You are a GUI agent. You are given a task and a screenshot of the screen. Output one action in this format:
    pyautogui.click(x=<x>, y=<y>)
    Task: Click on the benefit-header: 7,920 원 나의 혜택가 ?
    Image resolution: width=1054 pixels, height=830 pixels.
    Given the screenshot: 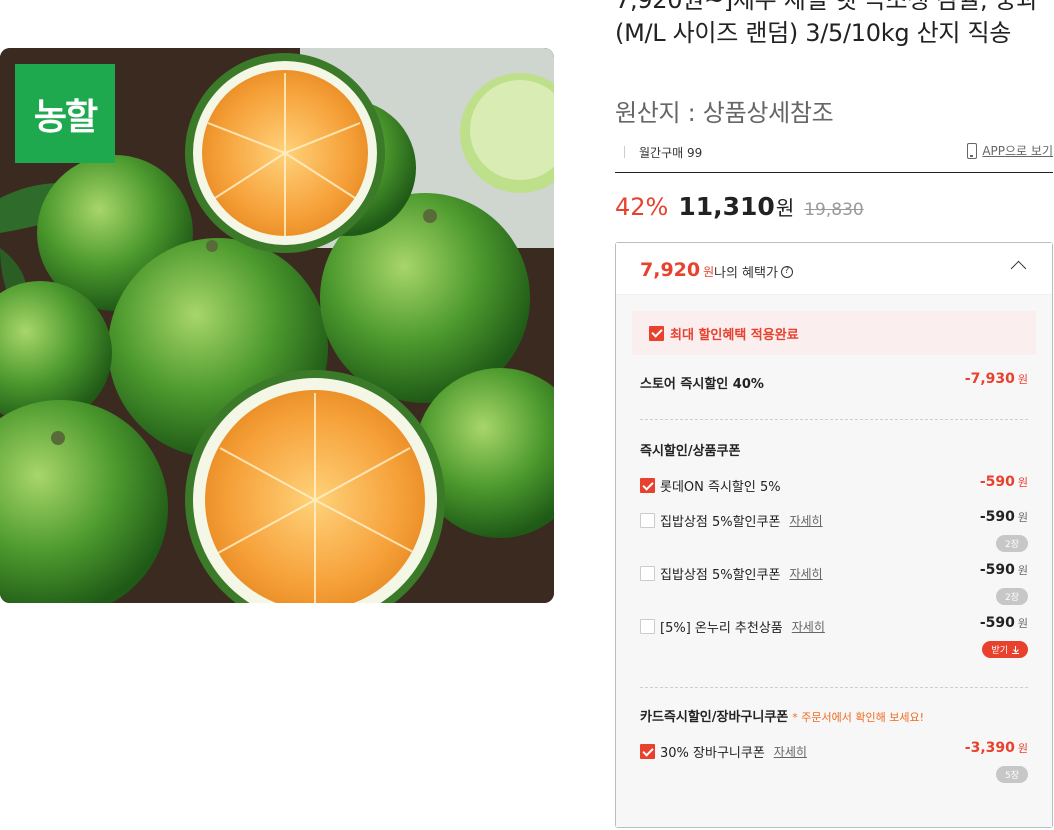 What is the action you would take?
    pyautogui.click(x=834, y=269)
    